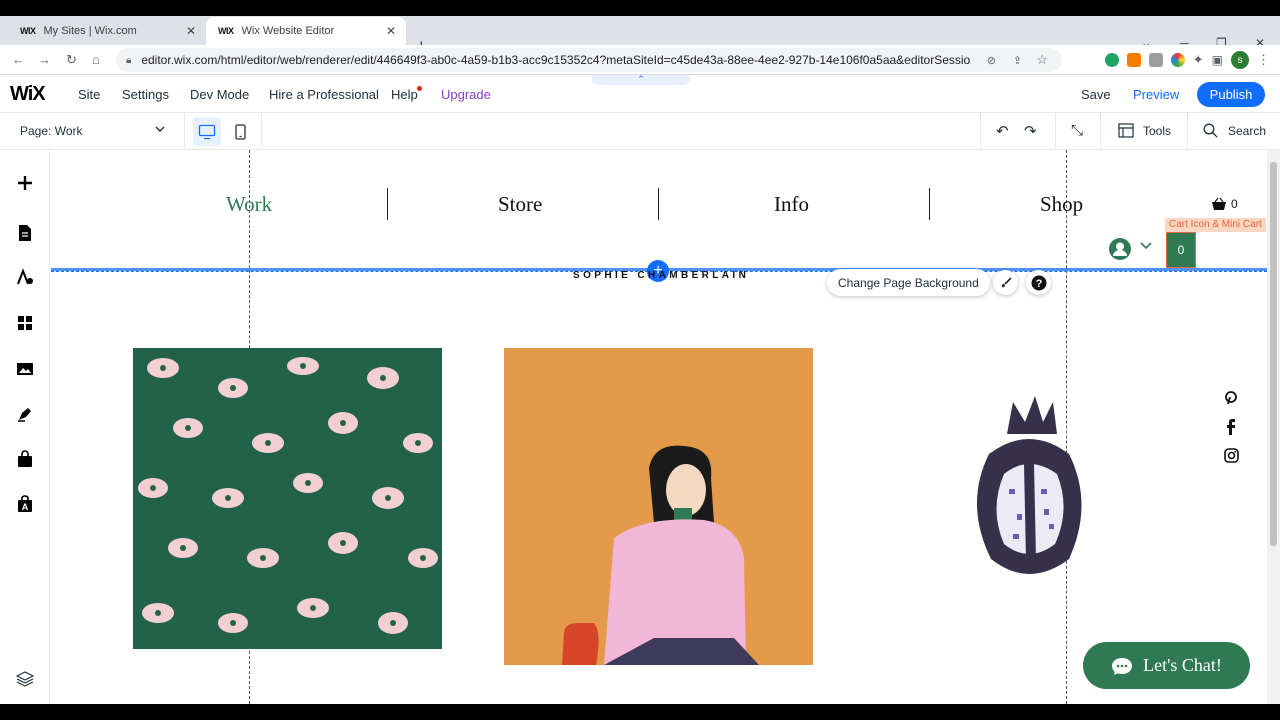 The height and width of the screenshot is (720, 1280). What do you see at coordinates (240, 131) in the screenshot?
I see `mobile-view-button` at bounding box center [240, 131].